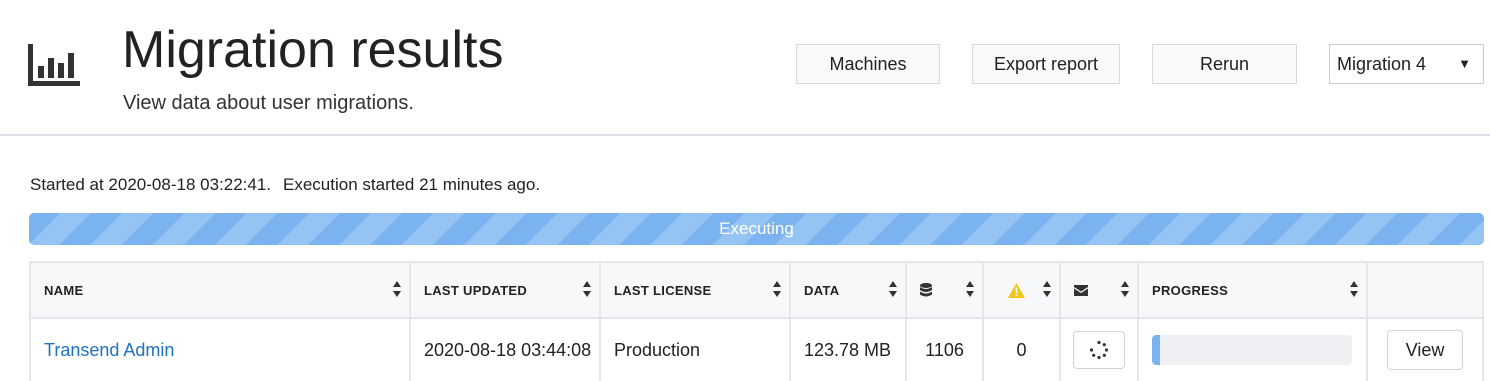 This screenshot has width=1490, height=381. What do you see at coordinates (505, 290) in the screenshot?
I see `column-header-last-updated: LAST UPDATED` at bounding box center [505, 290].